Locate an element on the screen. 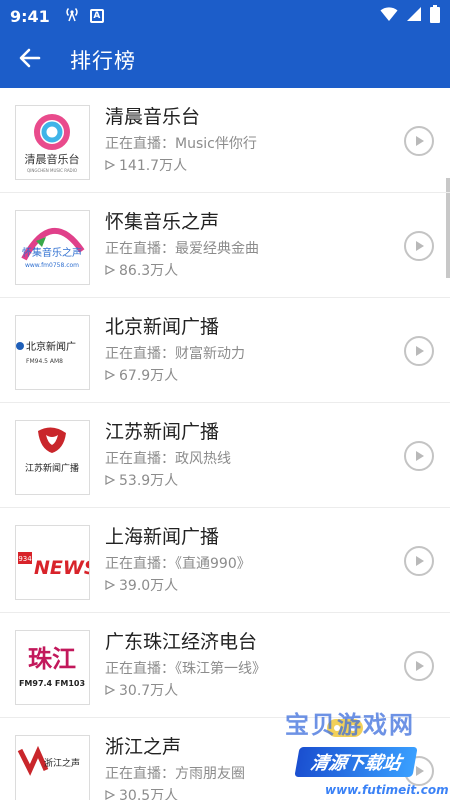 This screenshot has width=450, height=800. hotspot-icon is located at coordinates (72, 16).